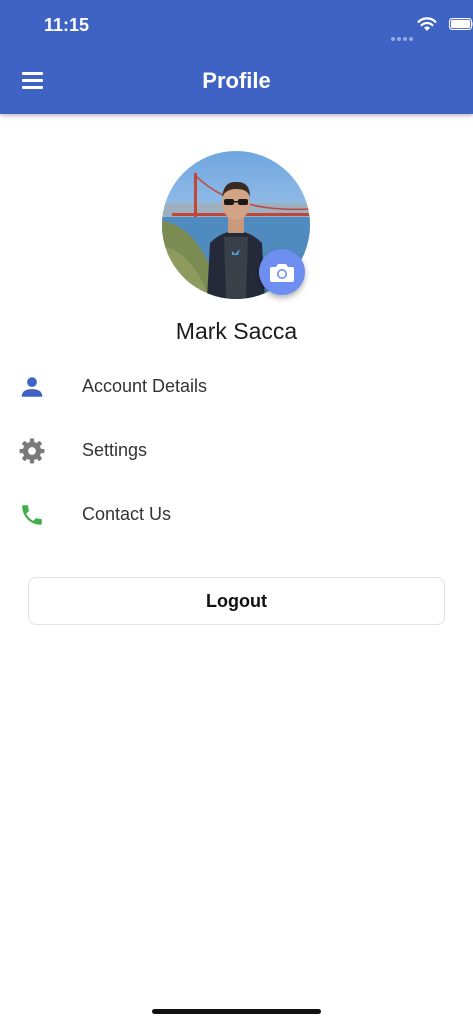 Image resolution: width=473 pixels, height=1024 pixels. I want to click on menu-item-label: Contact Us, so click(127, 514).